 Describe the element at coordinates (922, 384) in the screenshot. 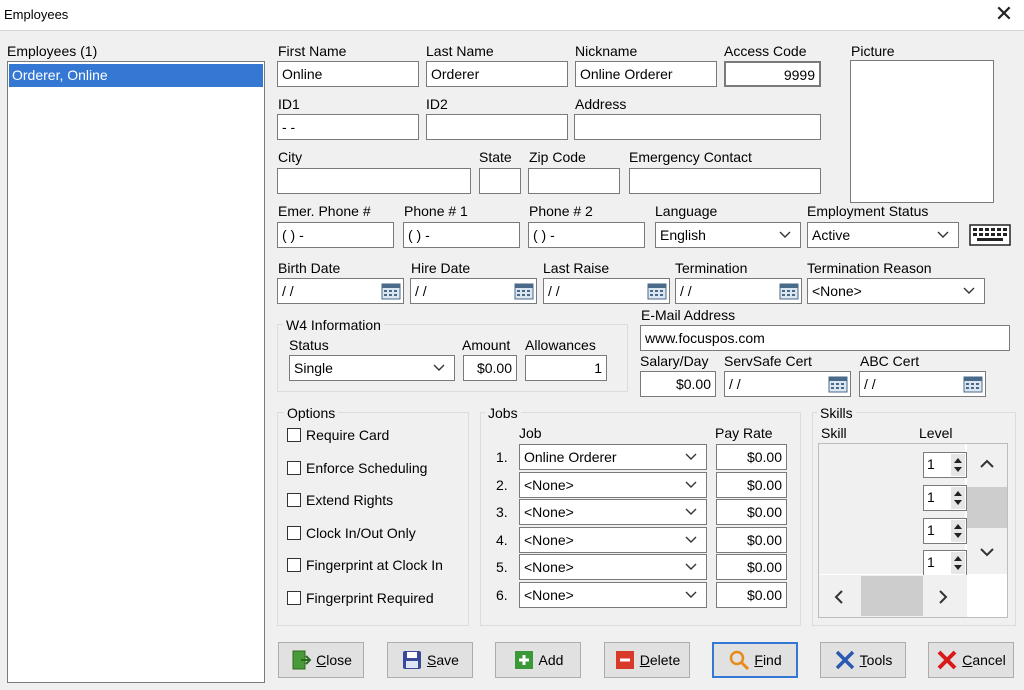

I see `abc-cert-input: / /` at that location.